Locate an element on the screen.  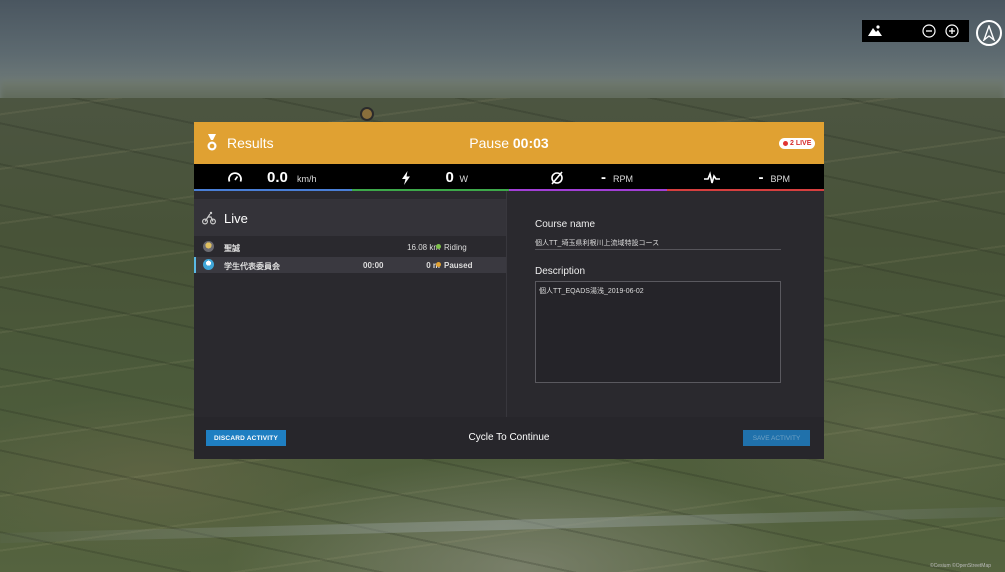
live-badge-text: 2 LIVE is located at coordinates (801, 143).